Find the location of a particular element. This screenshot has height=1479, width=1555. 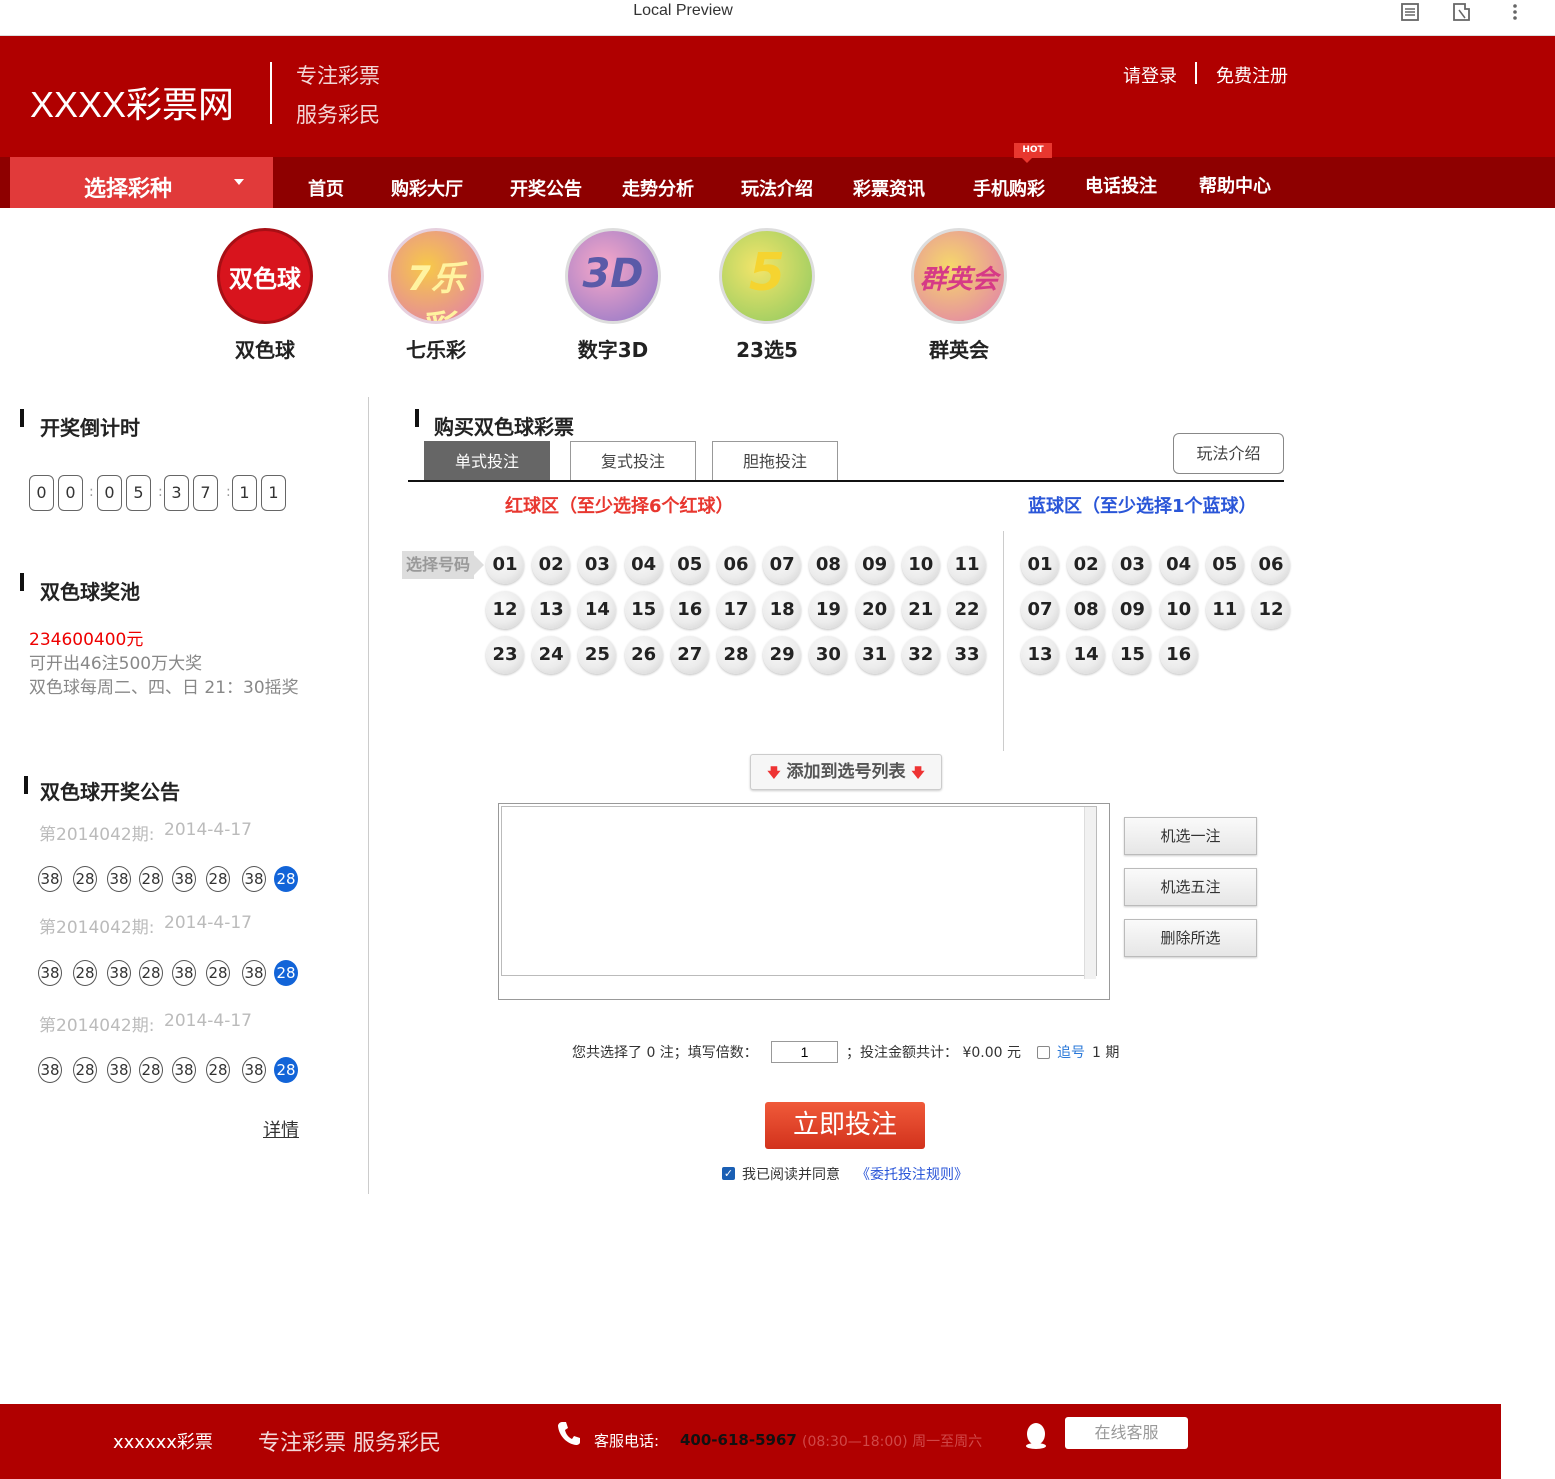

red-ball-option: 17 is located at coordinates (736, 610).